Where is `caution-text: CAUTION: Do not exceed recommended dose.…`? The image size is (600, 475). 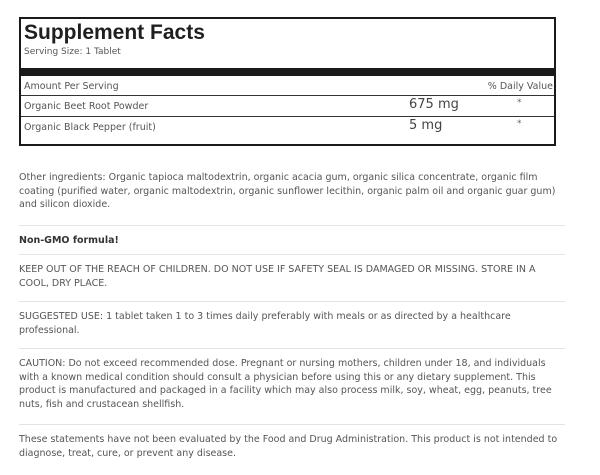
caution-text: CAUTION: Do not exceed recommended dose.… is located at coordinates (285, 384).